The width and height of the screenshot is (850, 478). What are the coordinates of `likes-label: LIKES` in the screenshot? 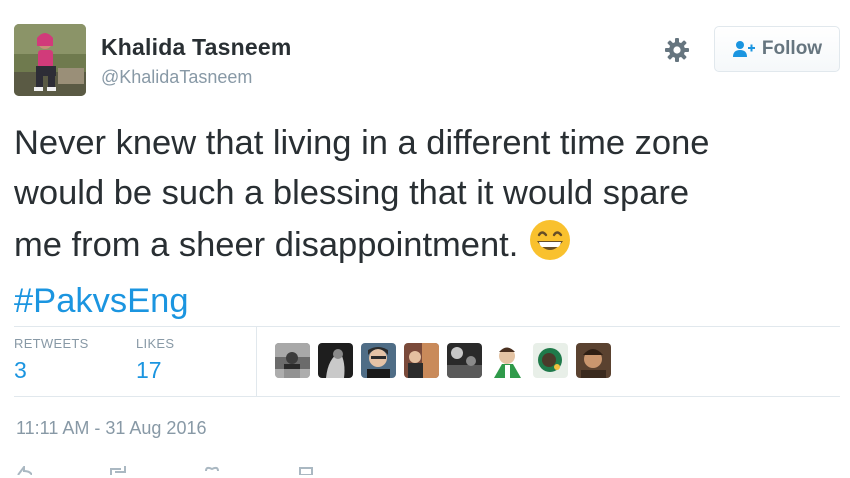 It's located at (155, 343).